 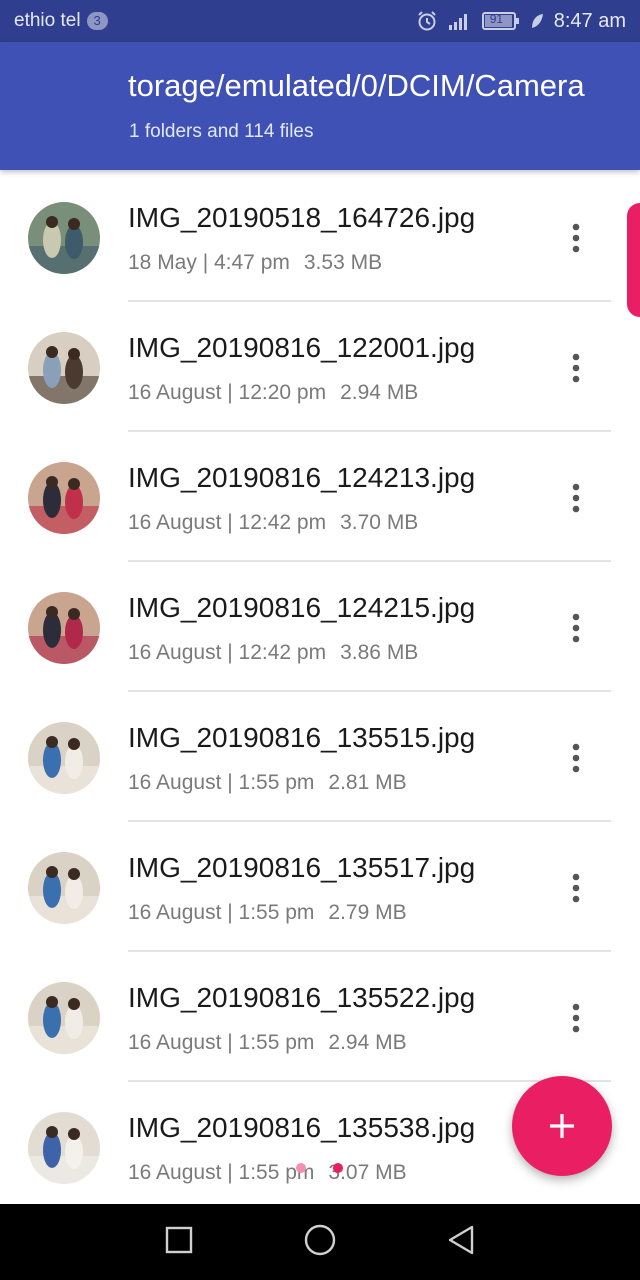 I want to click on status-bar: ethio tel 3 91 8:47 am, so click(x=320, y=21).